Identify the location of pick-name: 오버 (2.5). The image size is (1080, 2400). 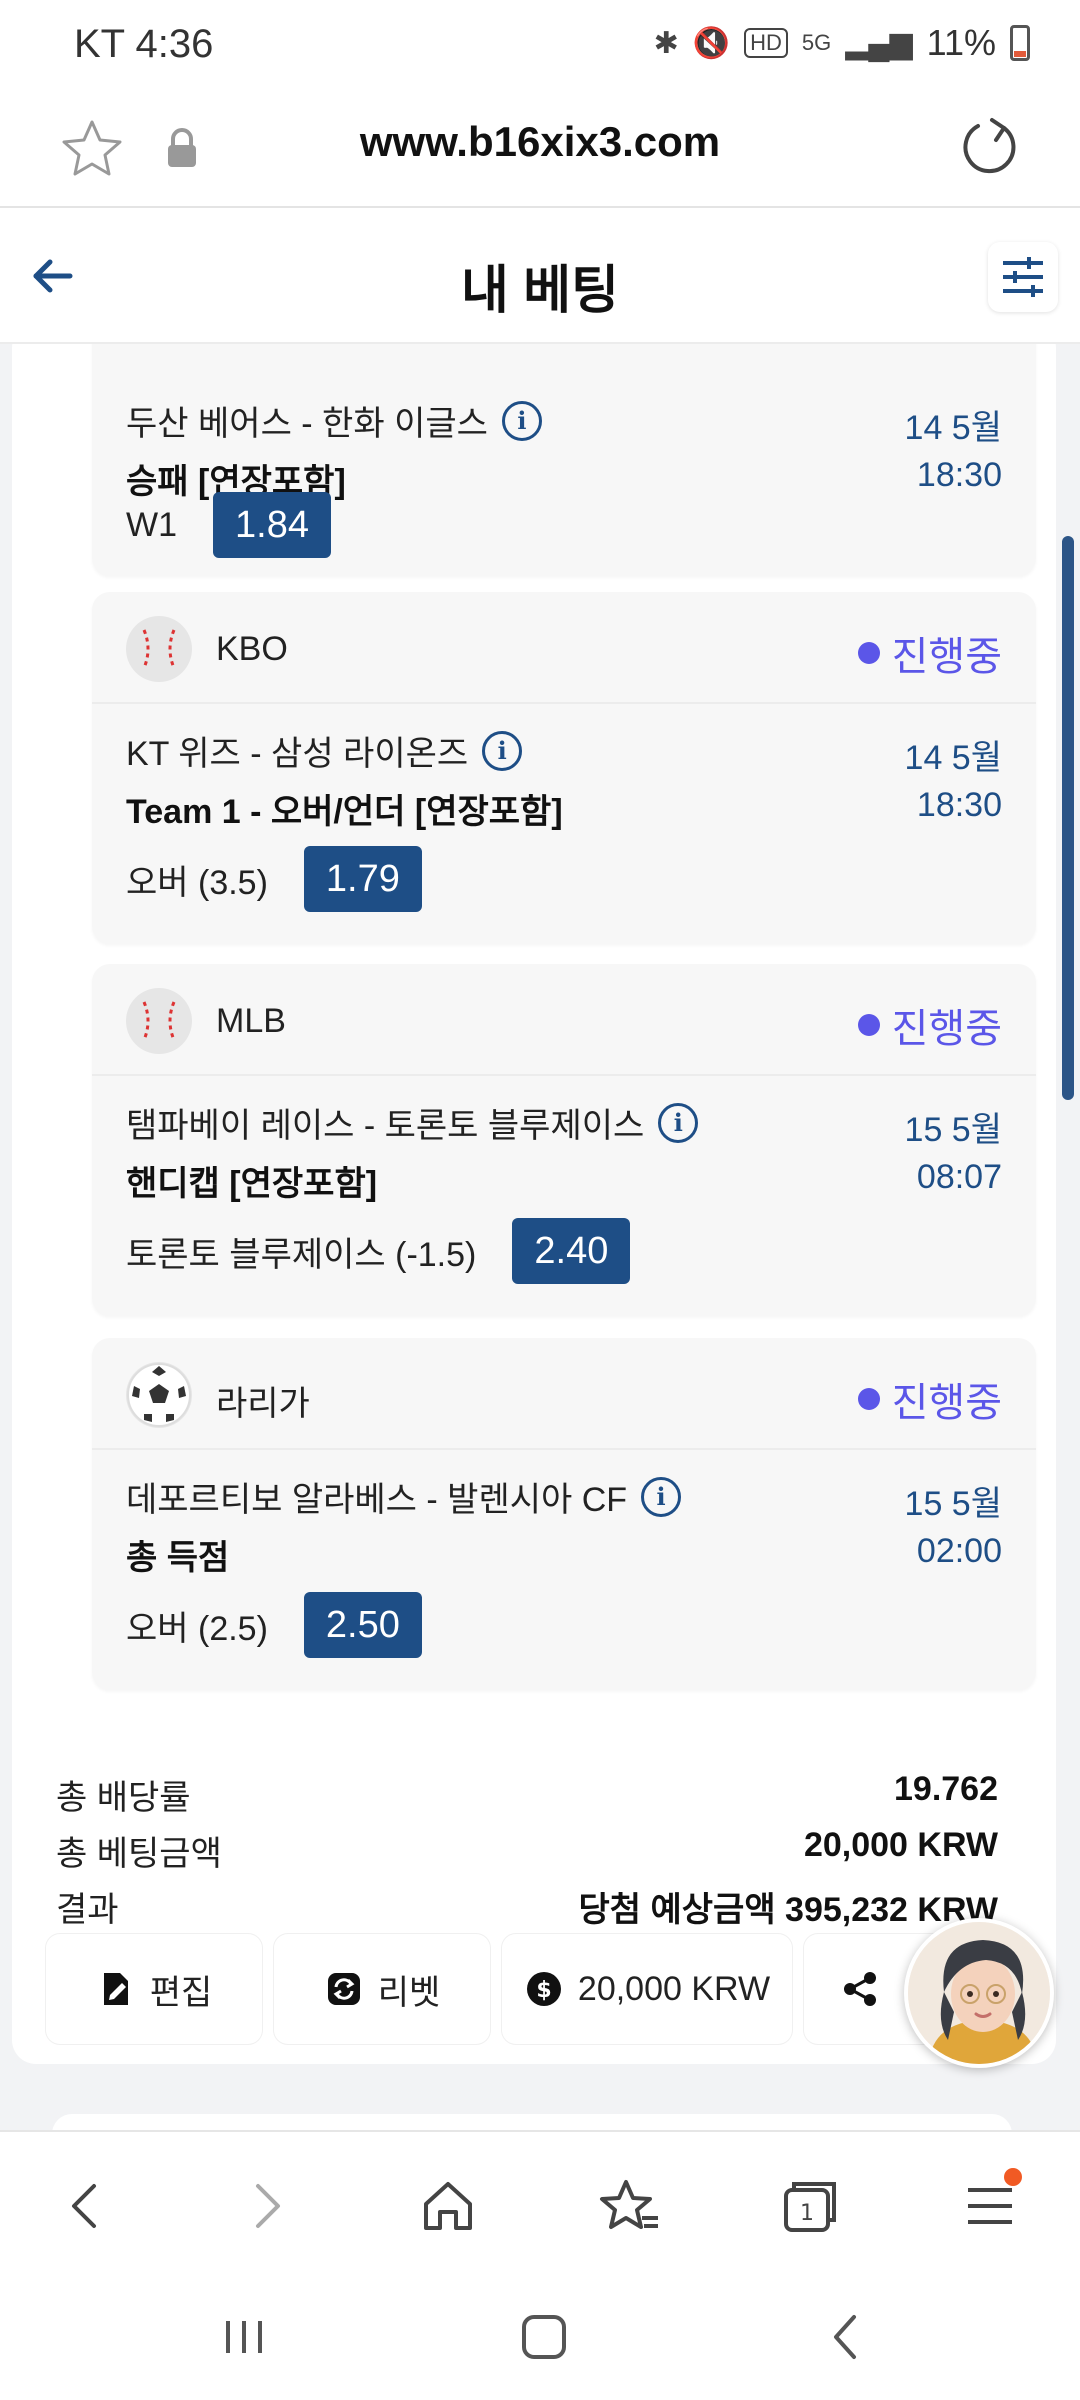
(197, 1628).